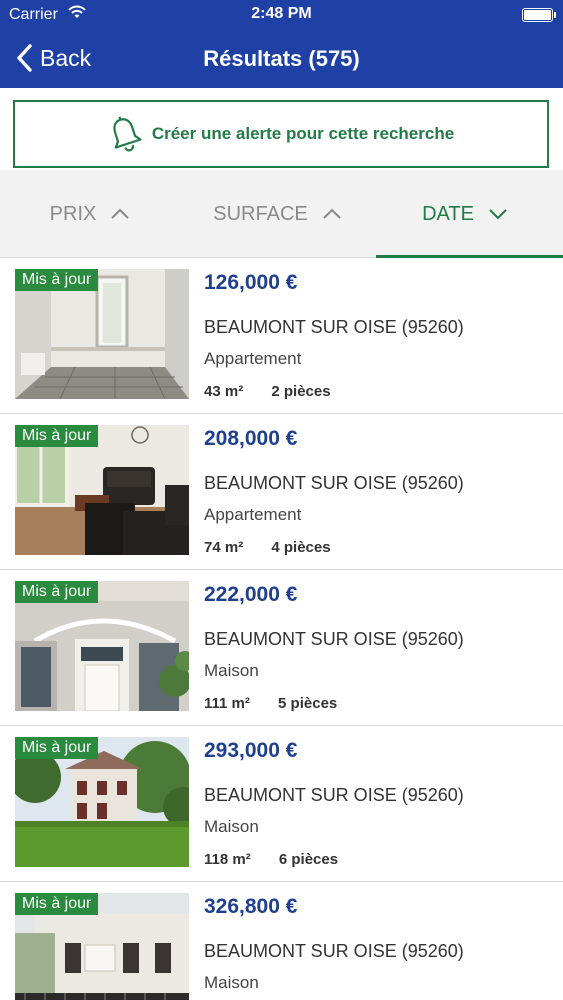 Image resolution: width=563 pixels, height=1000 pixels. Describe the element at coordinates (539, 15) in the screenshot. I see `battery-icon` at that location.